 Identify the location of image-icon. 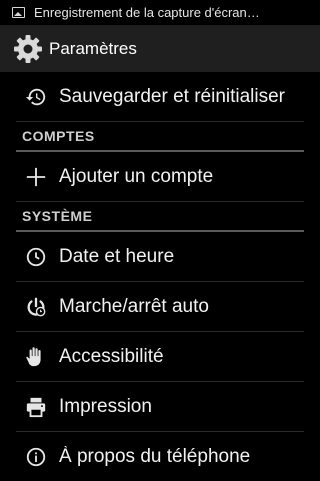
(18, 12).